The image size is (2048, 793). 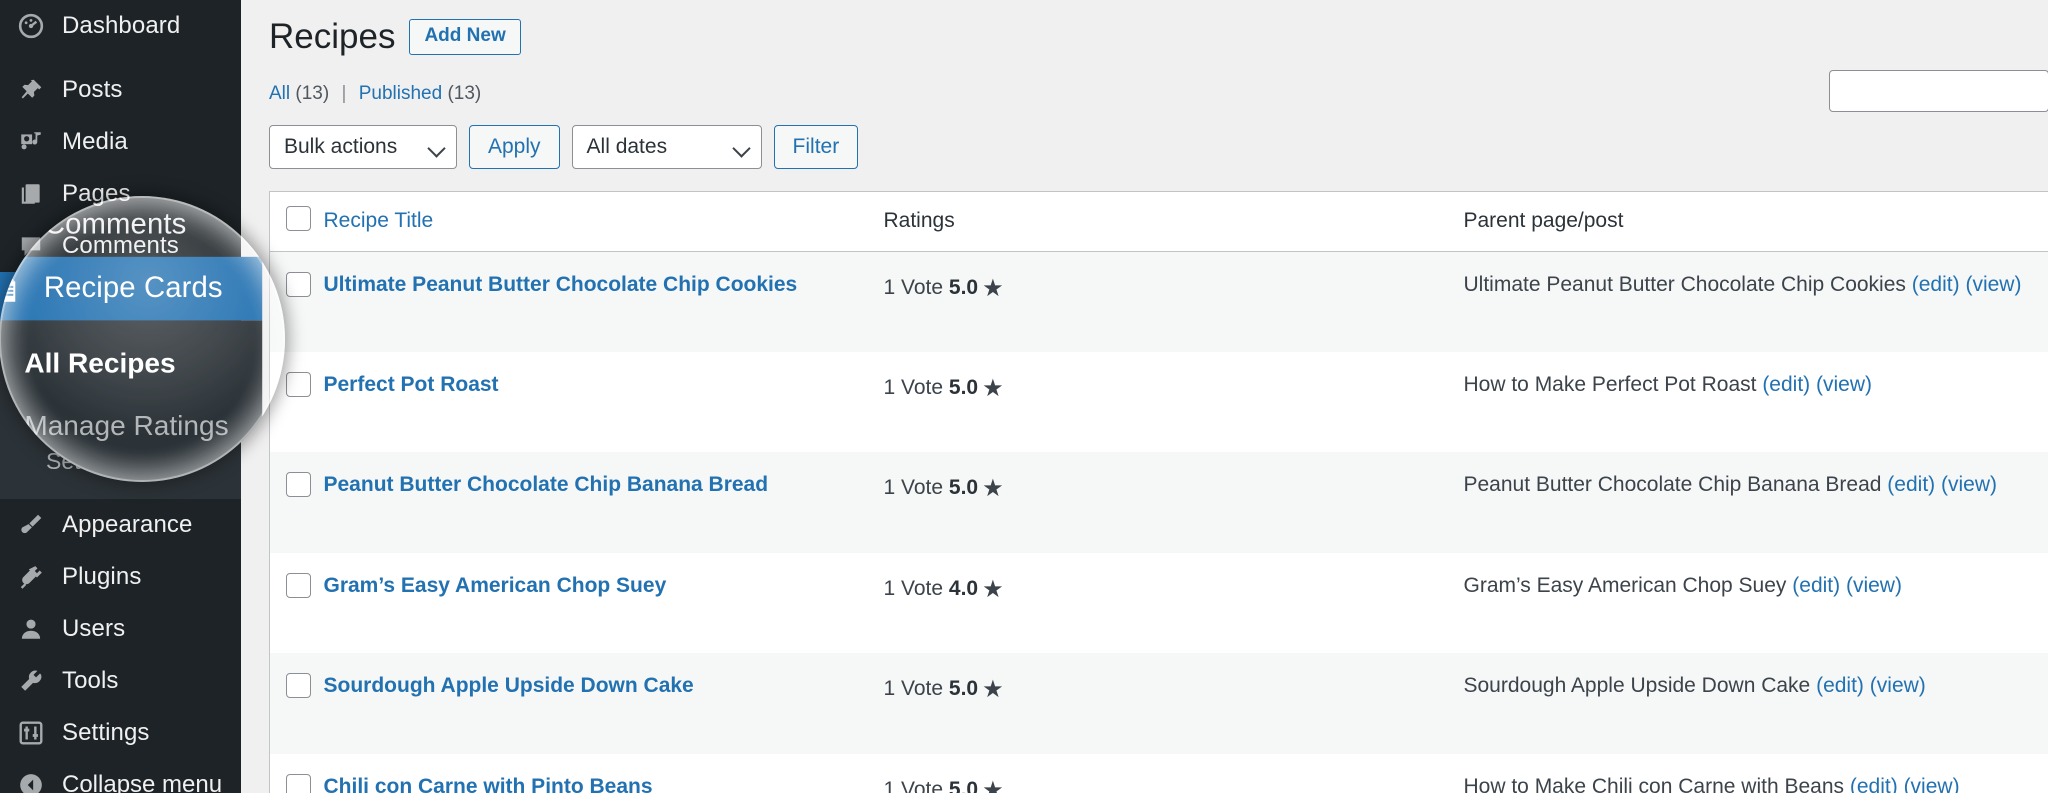 I want to click on recipe-title-link: Gram’s Easy American Chop Suey, so click(x=495, y=585).